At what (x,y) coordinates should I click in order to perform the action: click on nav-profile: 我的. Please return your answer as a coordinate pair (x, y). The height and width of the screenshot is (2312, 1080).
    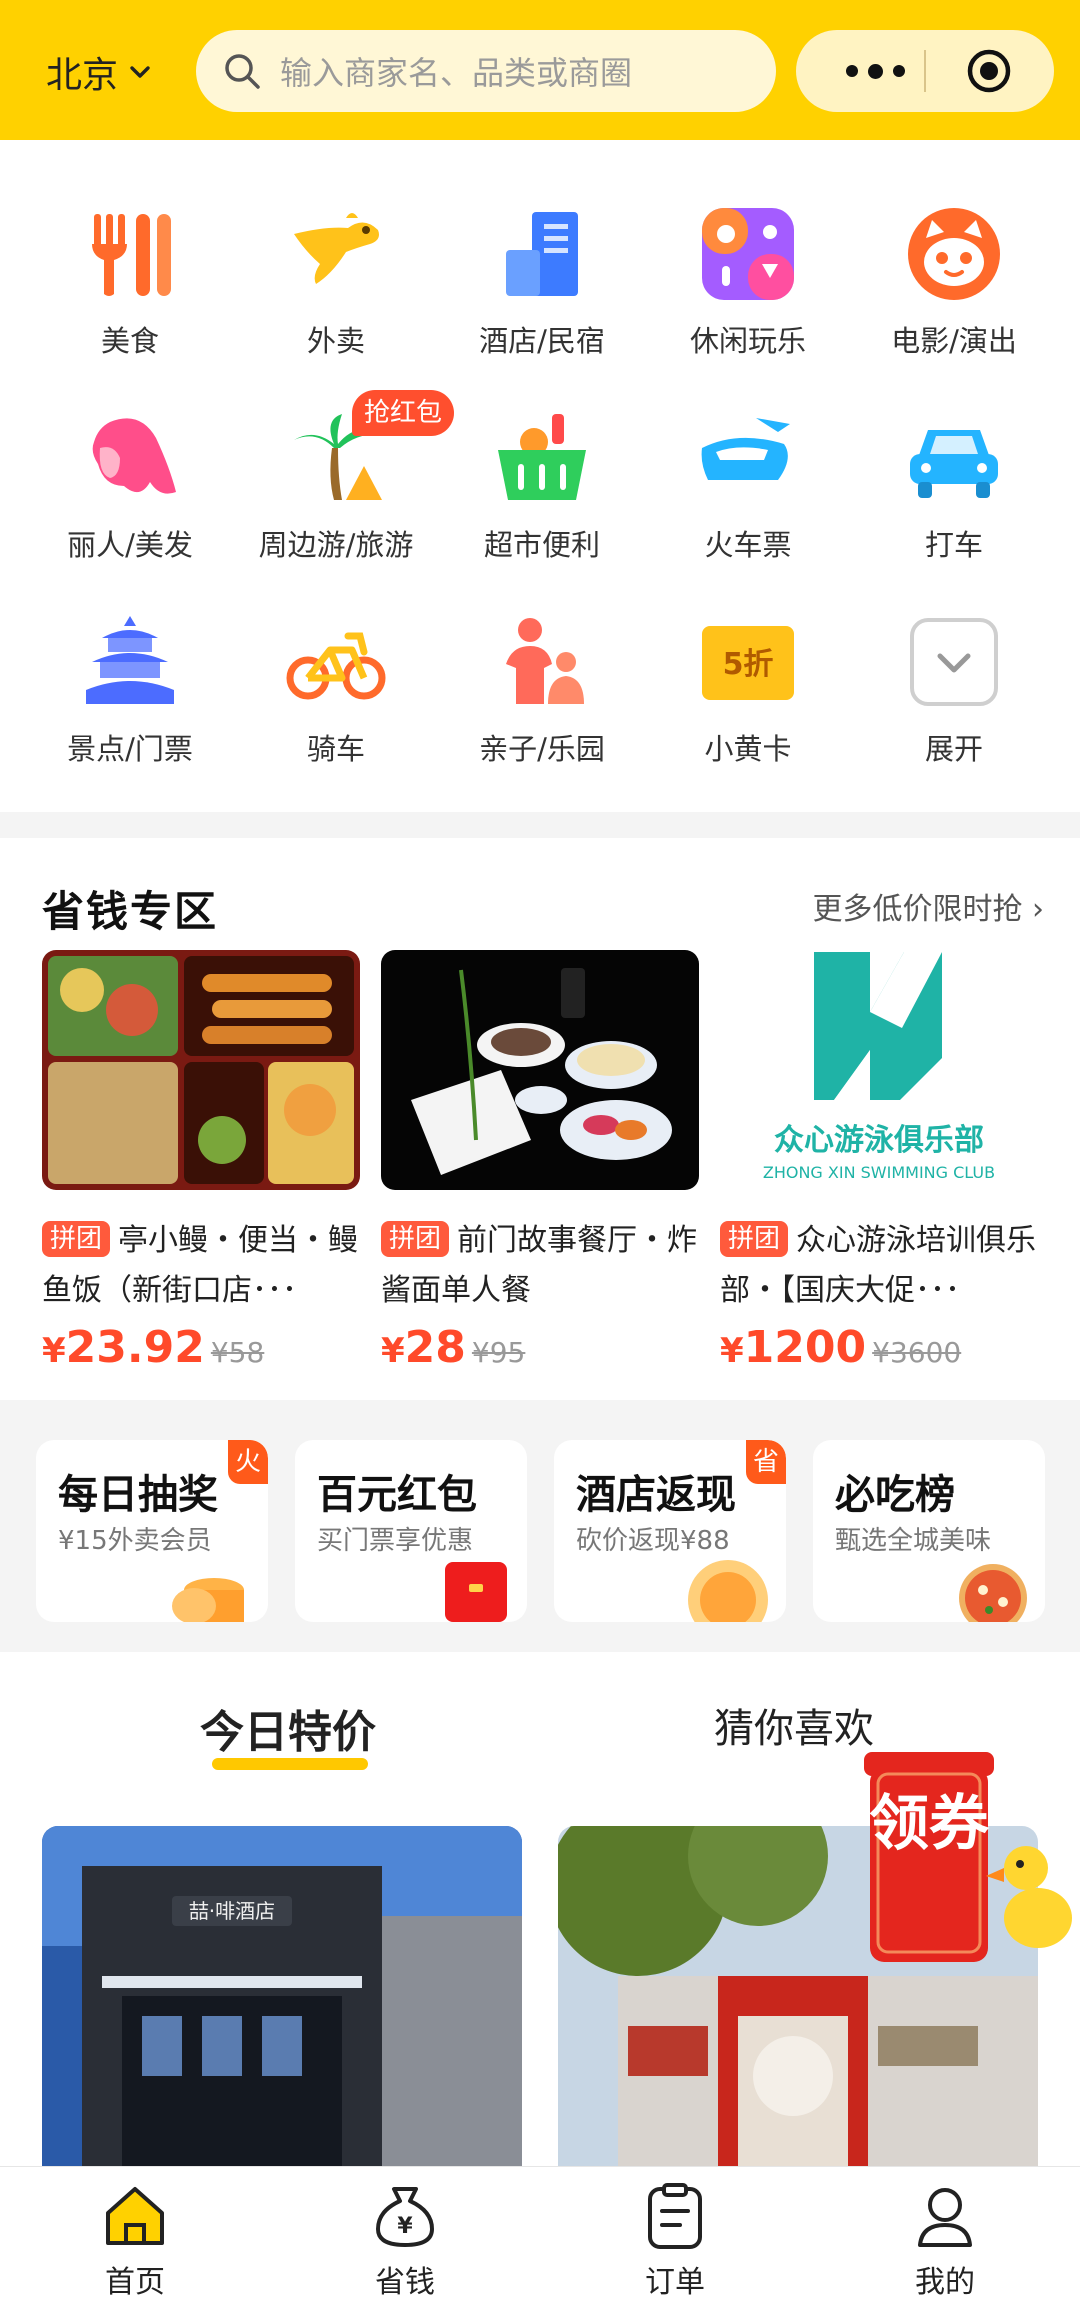
    Looking at the image, I should click on (945, 2241).